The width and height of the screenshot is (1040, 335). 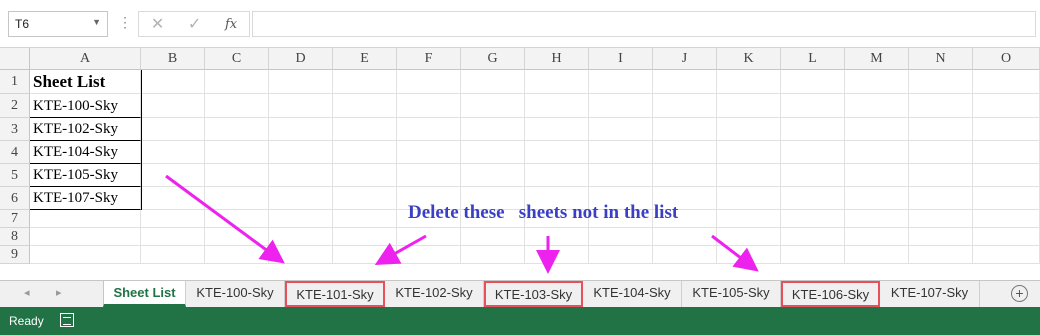 I want to click on cell-f2, so click(x=429, y=106).